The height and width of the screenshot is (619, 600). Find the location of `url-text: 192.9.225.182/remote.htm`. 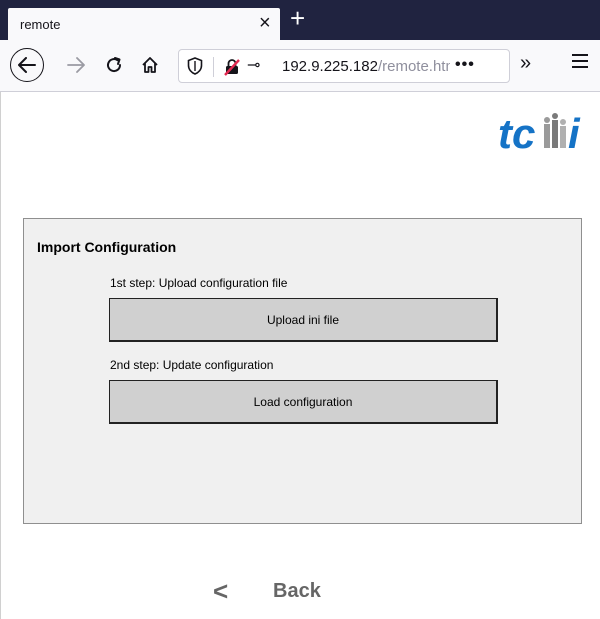

url-text: 192.9.225.182/remote.htm is located at coordinates (366, 66).